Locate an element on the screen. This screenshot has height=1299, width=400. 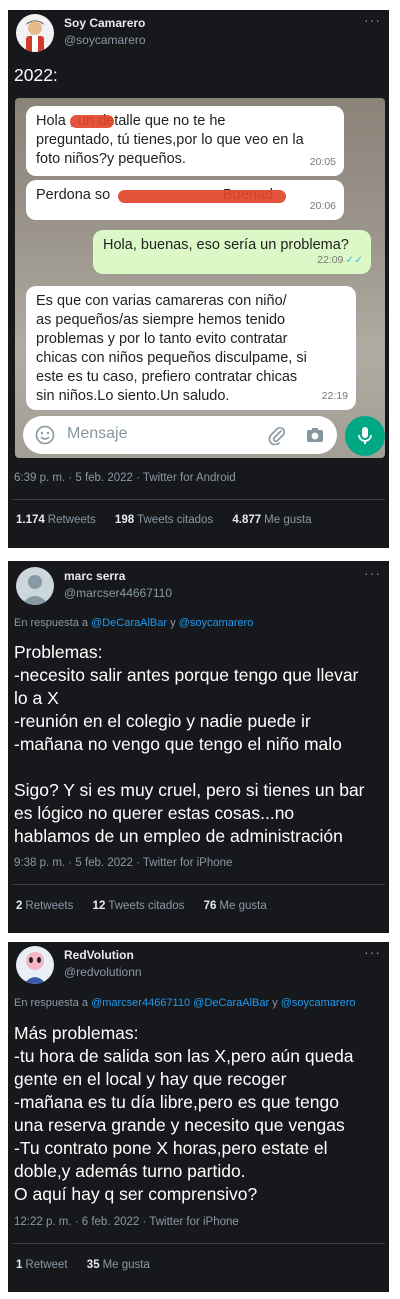
chat-message-time: 22:19 is located at coordinates (334, 396).